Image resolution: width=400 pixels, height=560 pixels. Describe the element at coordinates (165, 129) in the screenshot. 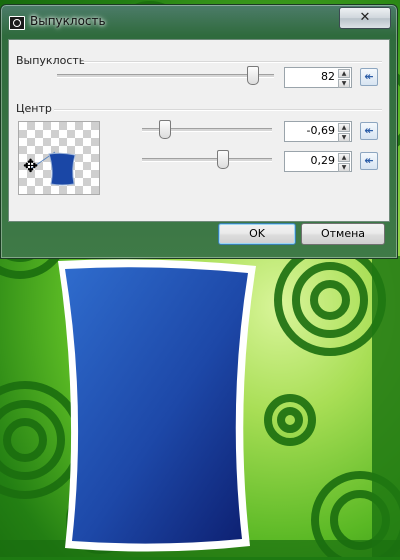

I see `center-x-slider-thumb` at that location.